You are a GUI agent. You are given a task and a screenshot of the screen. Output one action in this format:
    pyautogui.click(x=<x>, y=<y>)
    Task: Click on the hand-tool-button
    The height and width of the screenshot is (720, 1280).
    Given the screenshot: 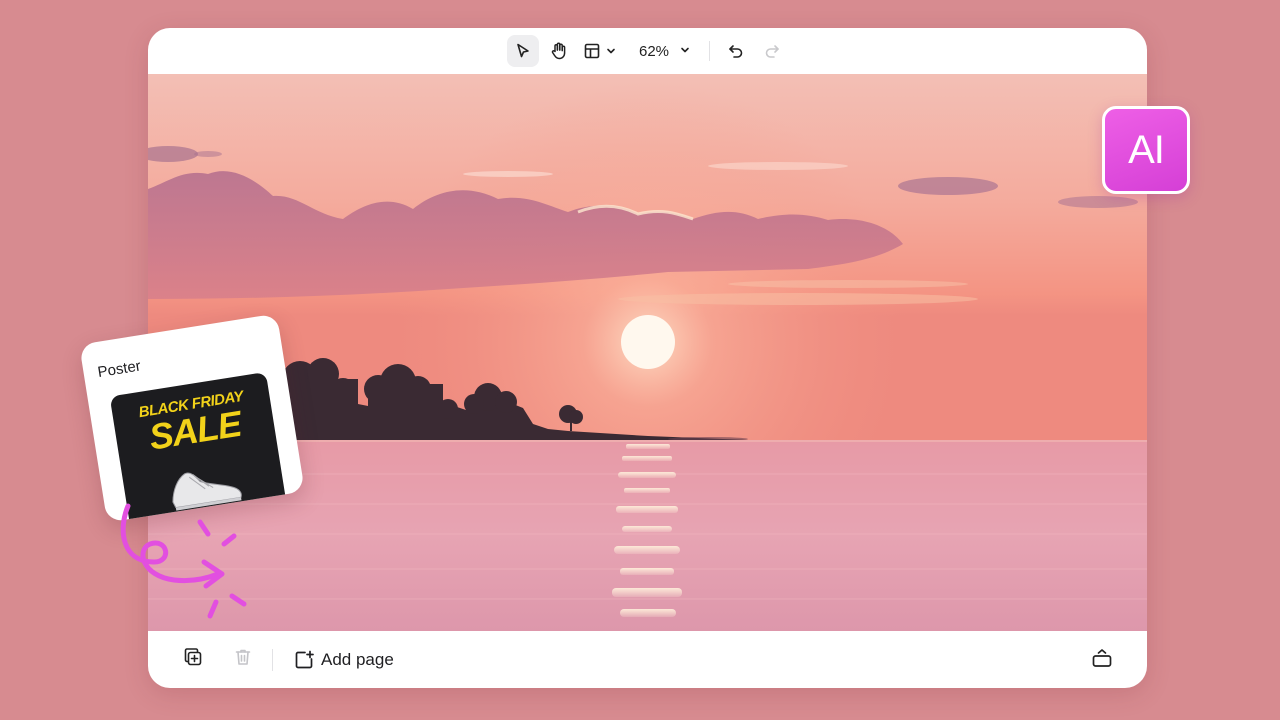 What is the action you would take?
    pyautogui.click(x=559, y=51)
    